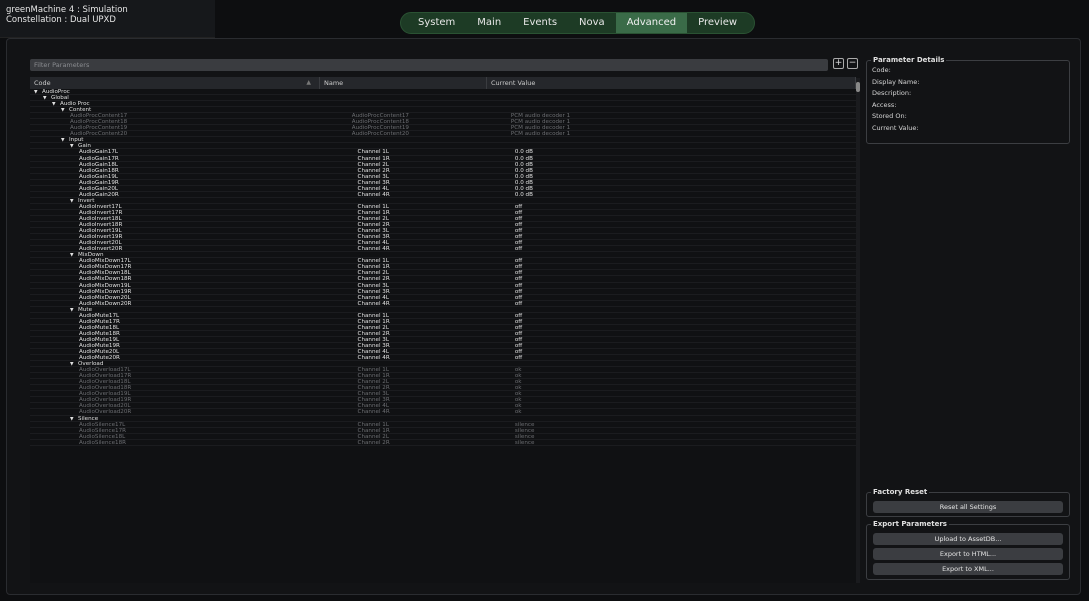 The image size is (1089, 601). Describe the element at coordinates (191, 339) in the screenshot. I see `cell-code: AudioMute19L` at that location.